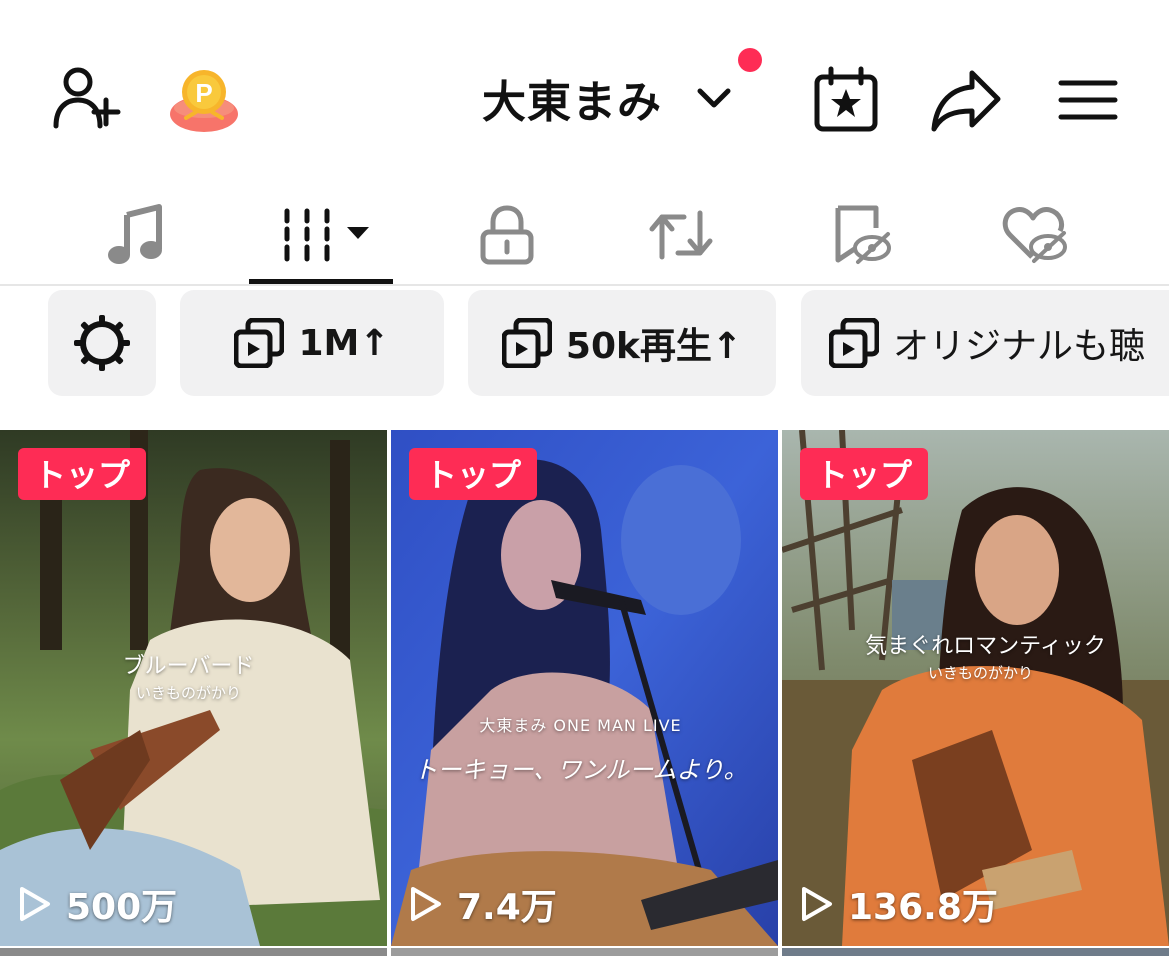 This screenshot has width=1169, height=956. I want to click on liked-tab, so click(1035, 235).